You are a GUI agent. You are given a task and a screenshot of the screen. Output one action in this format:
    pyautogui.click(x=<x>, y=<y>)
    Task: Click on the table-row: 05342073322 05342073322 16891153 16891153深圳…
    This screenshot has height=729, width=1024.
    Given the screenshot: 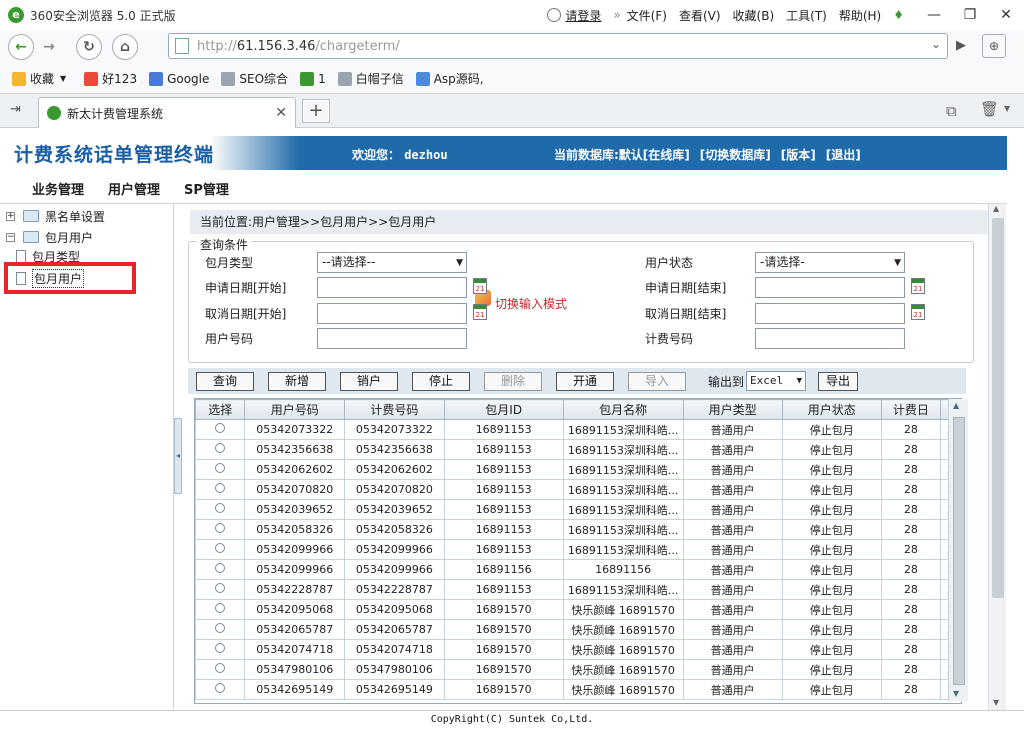 What is the action you would take?
    pyautogui.click(x=578, y=429)
    